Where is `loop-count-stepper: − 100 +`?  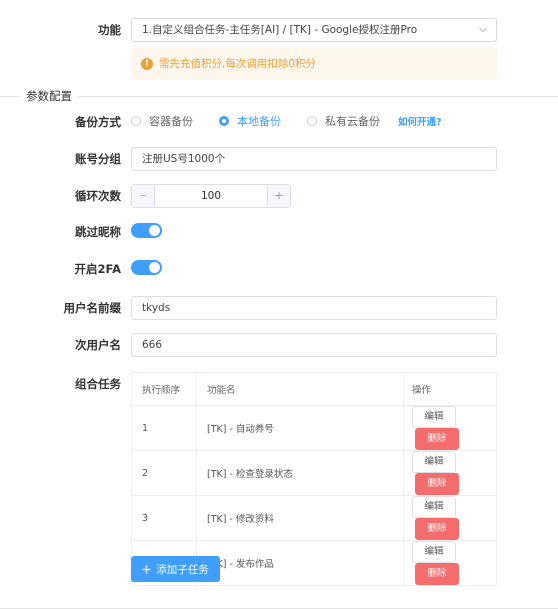
loop-count-stepper: − 100 + is located at coordinates (211, 196).